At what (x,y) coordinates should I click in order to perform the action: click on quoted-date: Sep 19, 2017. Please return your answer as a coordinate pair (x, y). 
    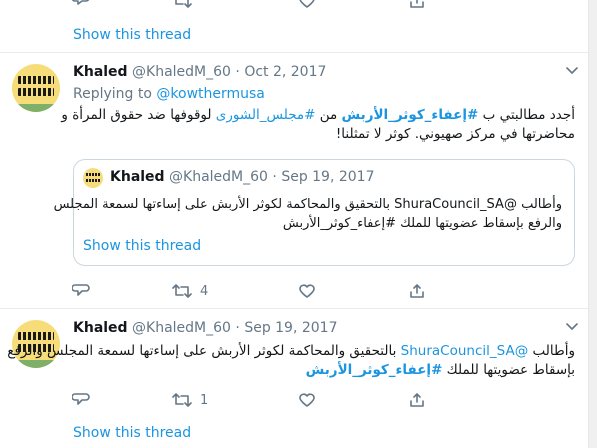
    Looking at the image, I should click on (328, 177).